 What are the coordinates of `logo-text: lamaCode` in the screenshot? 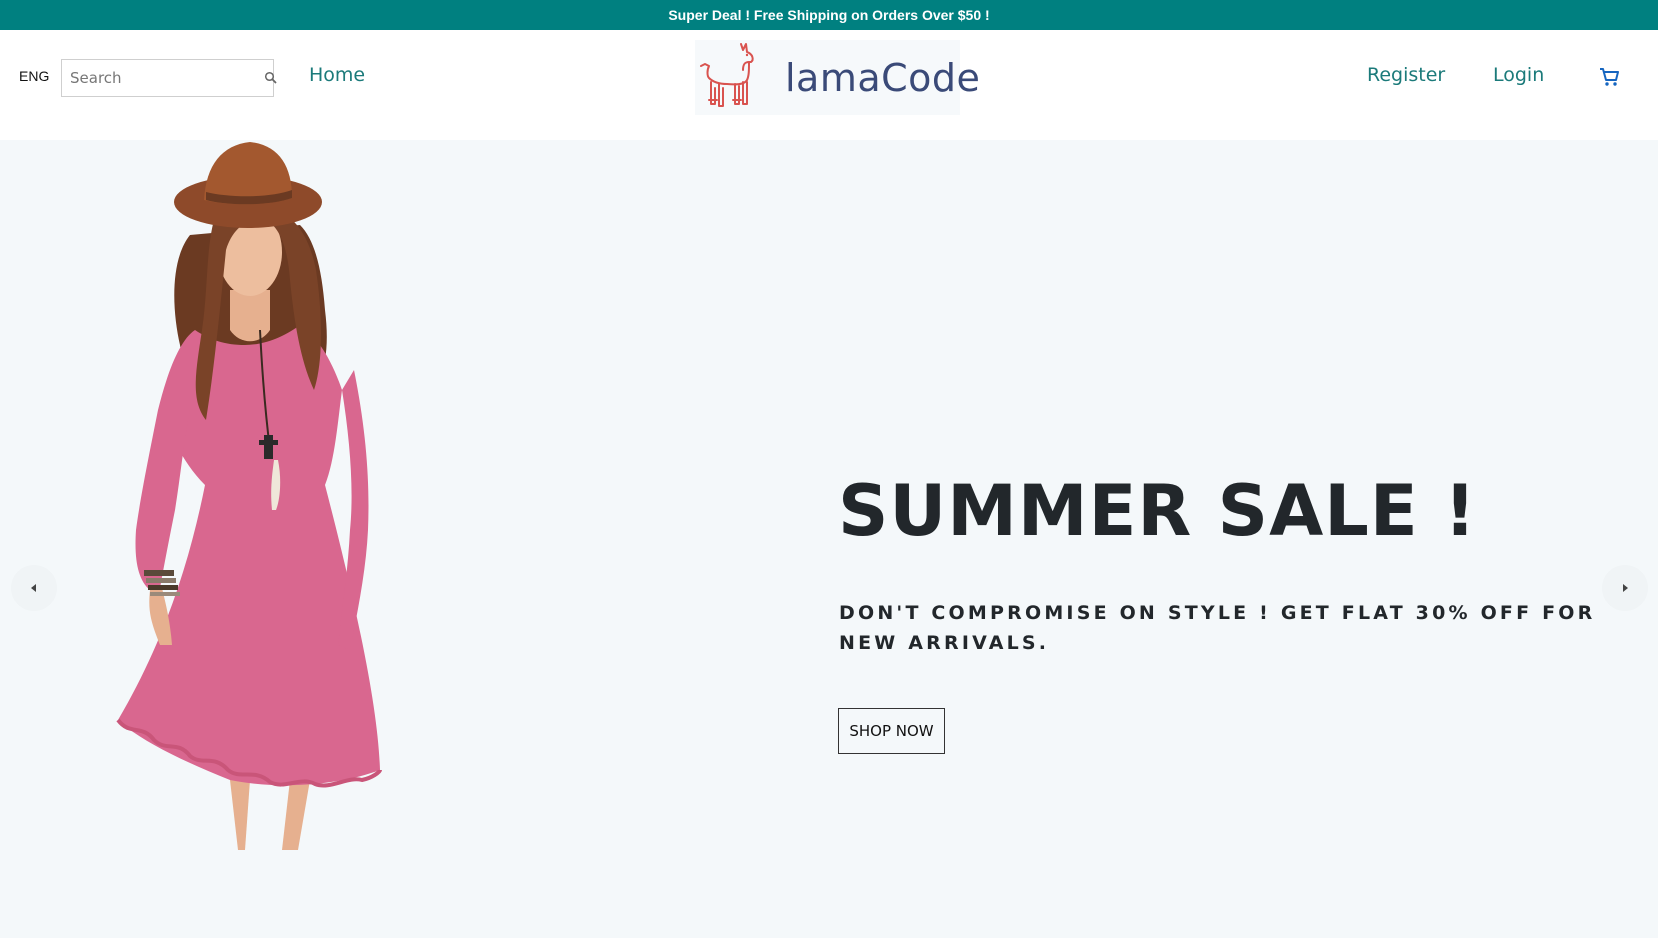 It's located at (883, 77).